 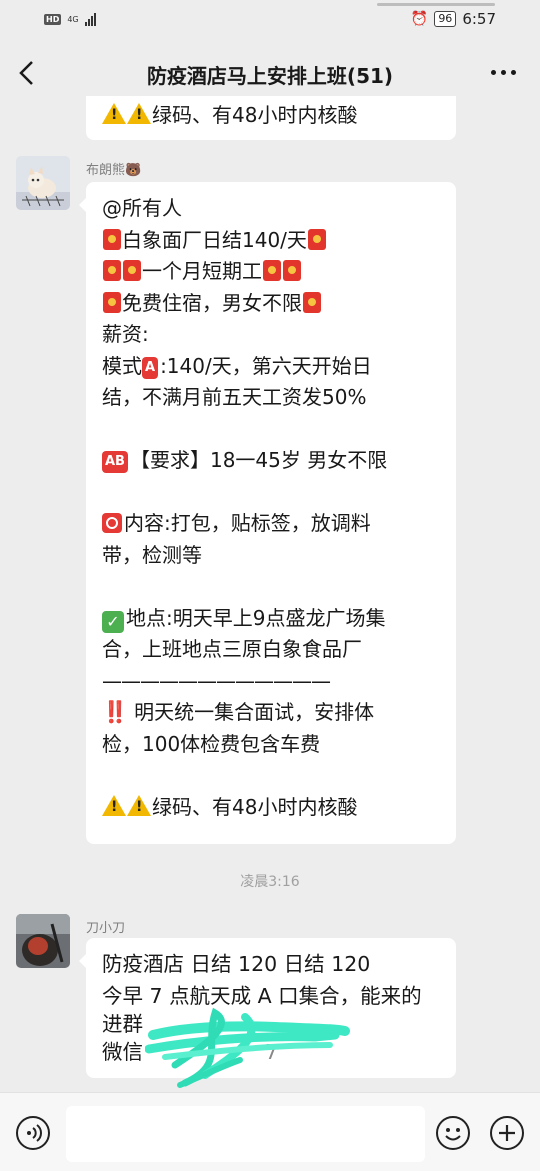 What do you see at coordinates (255, 806) in the screenshot?
I see `message-line: 绿码、有48小时内核酸` at bounding box center [255, 806].